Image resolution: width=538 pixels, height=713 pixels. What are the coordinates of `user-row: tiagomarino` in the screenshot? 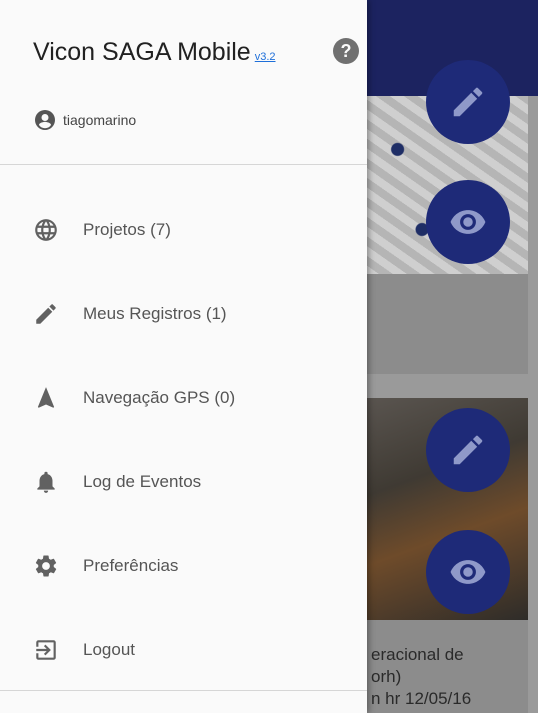 It's located at (84, 120).